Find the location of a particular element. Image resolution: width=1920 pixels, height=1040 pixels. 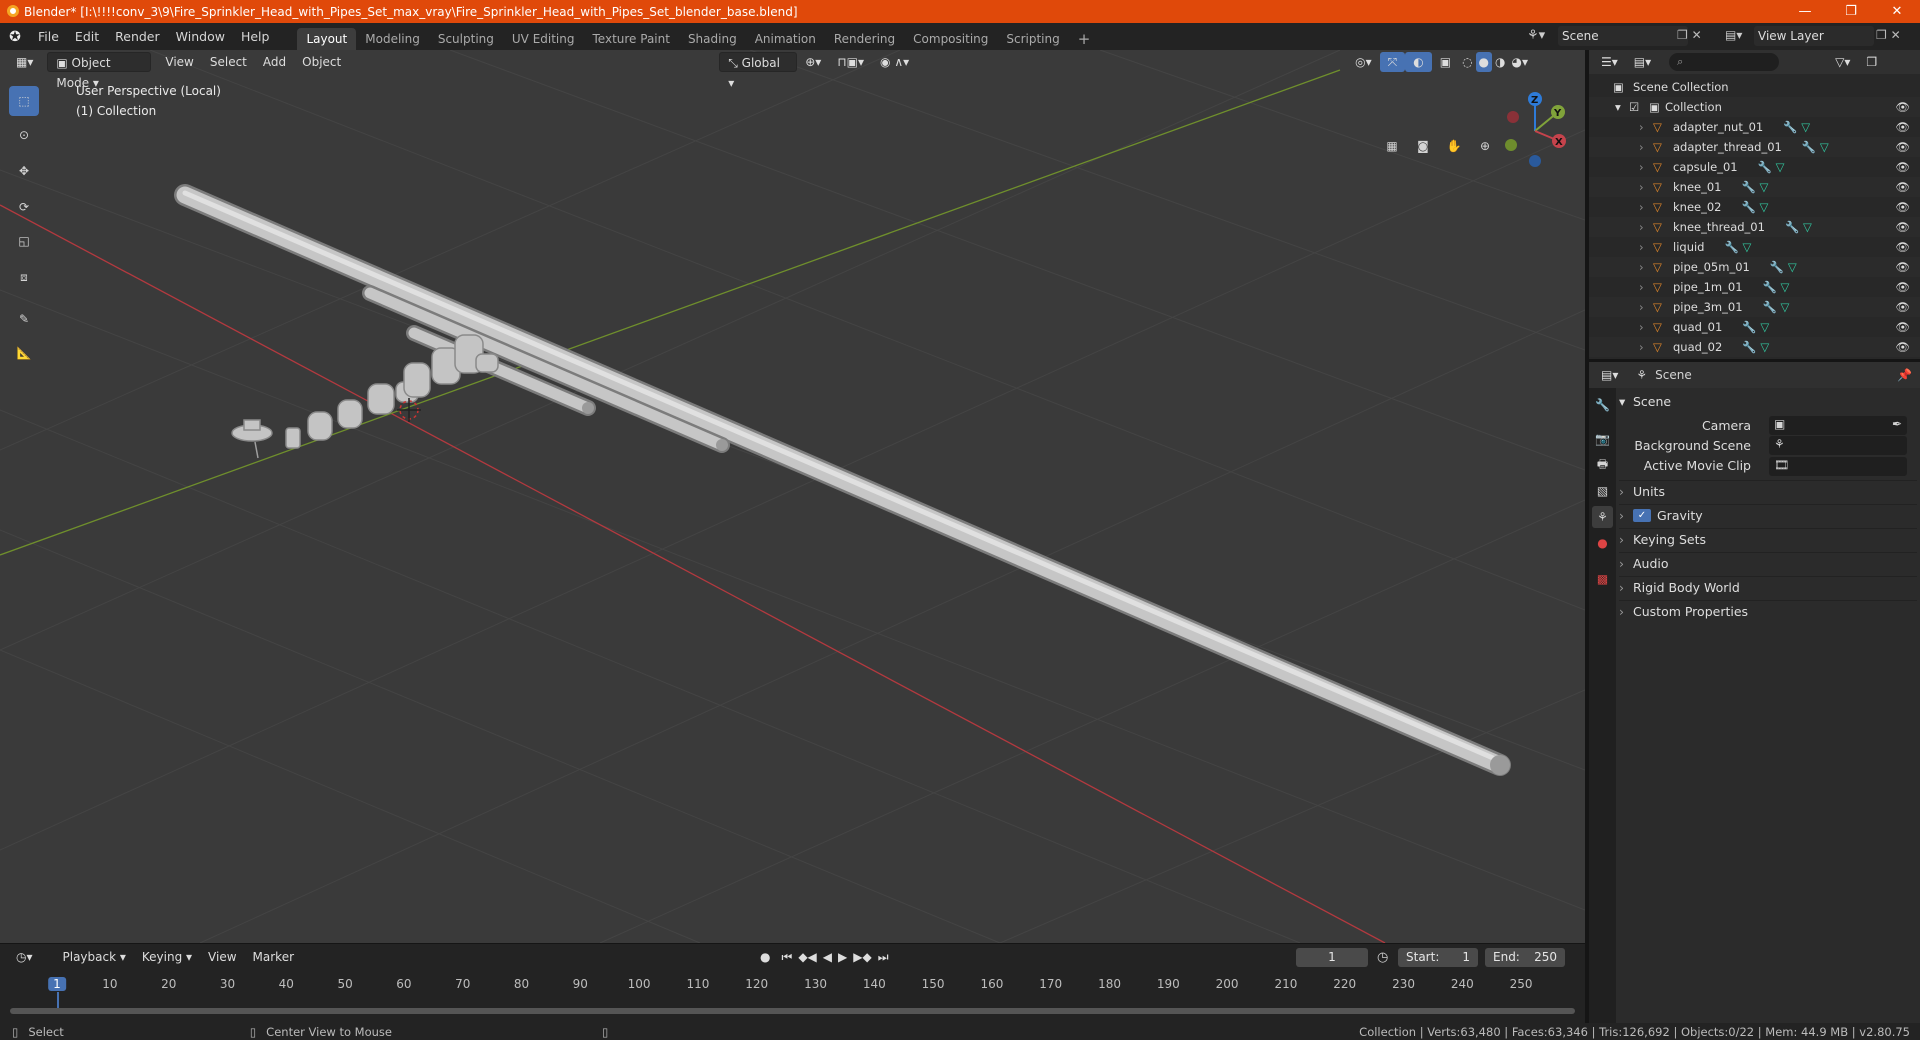

menu-help: Help is located at coordinates (255, 36).